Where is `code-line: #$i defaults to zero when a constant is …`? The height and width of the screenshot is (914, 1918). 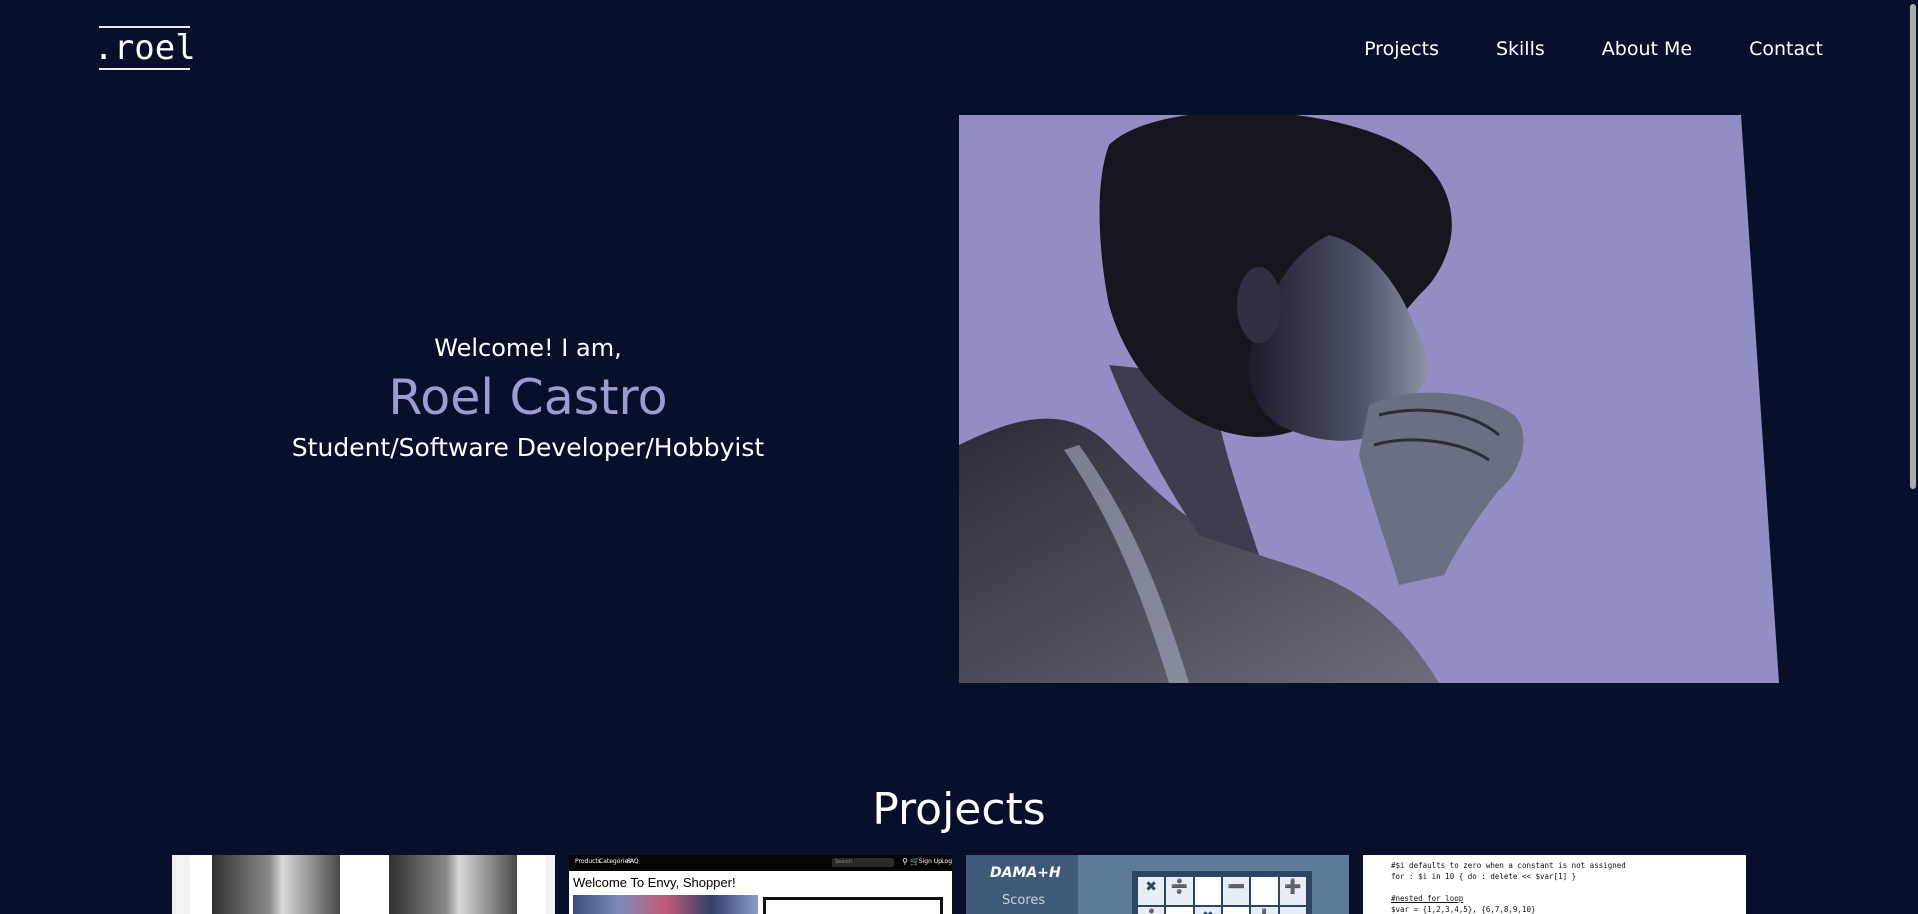 code-line: #$i defaults to zero when a constant is … is located at coordinates (1508, 865).